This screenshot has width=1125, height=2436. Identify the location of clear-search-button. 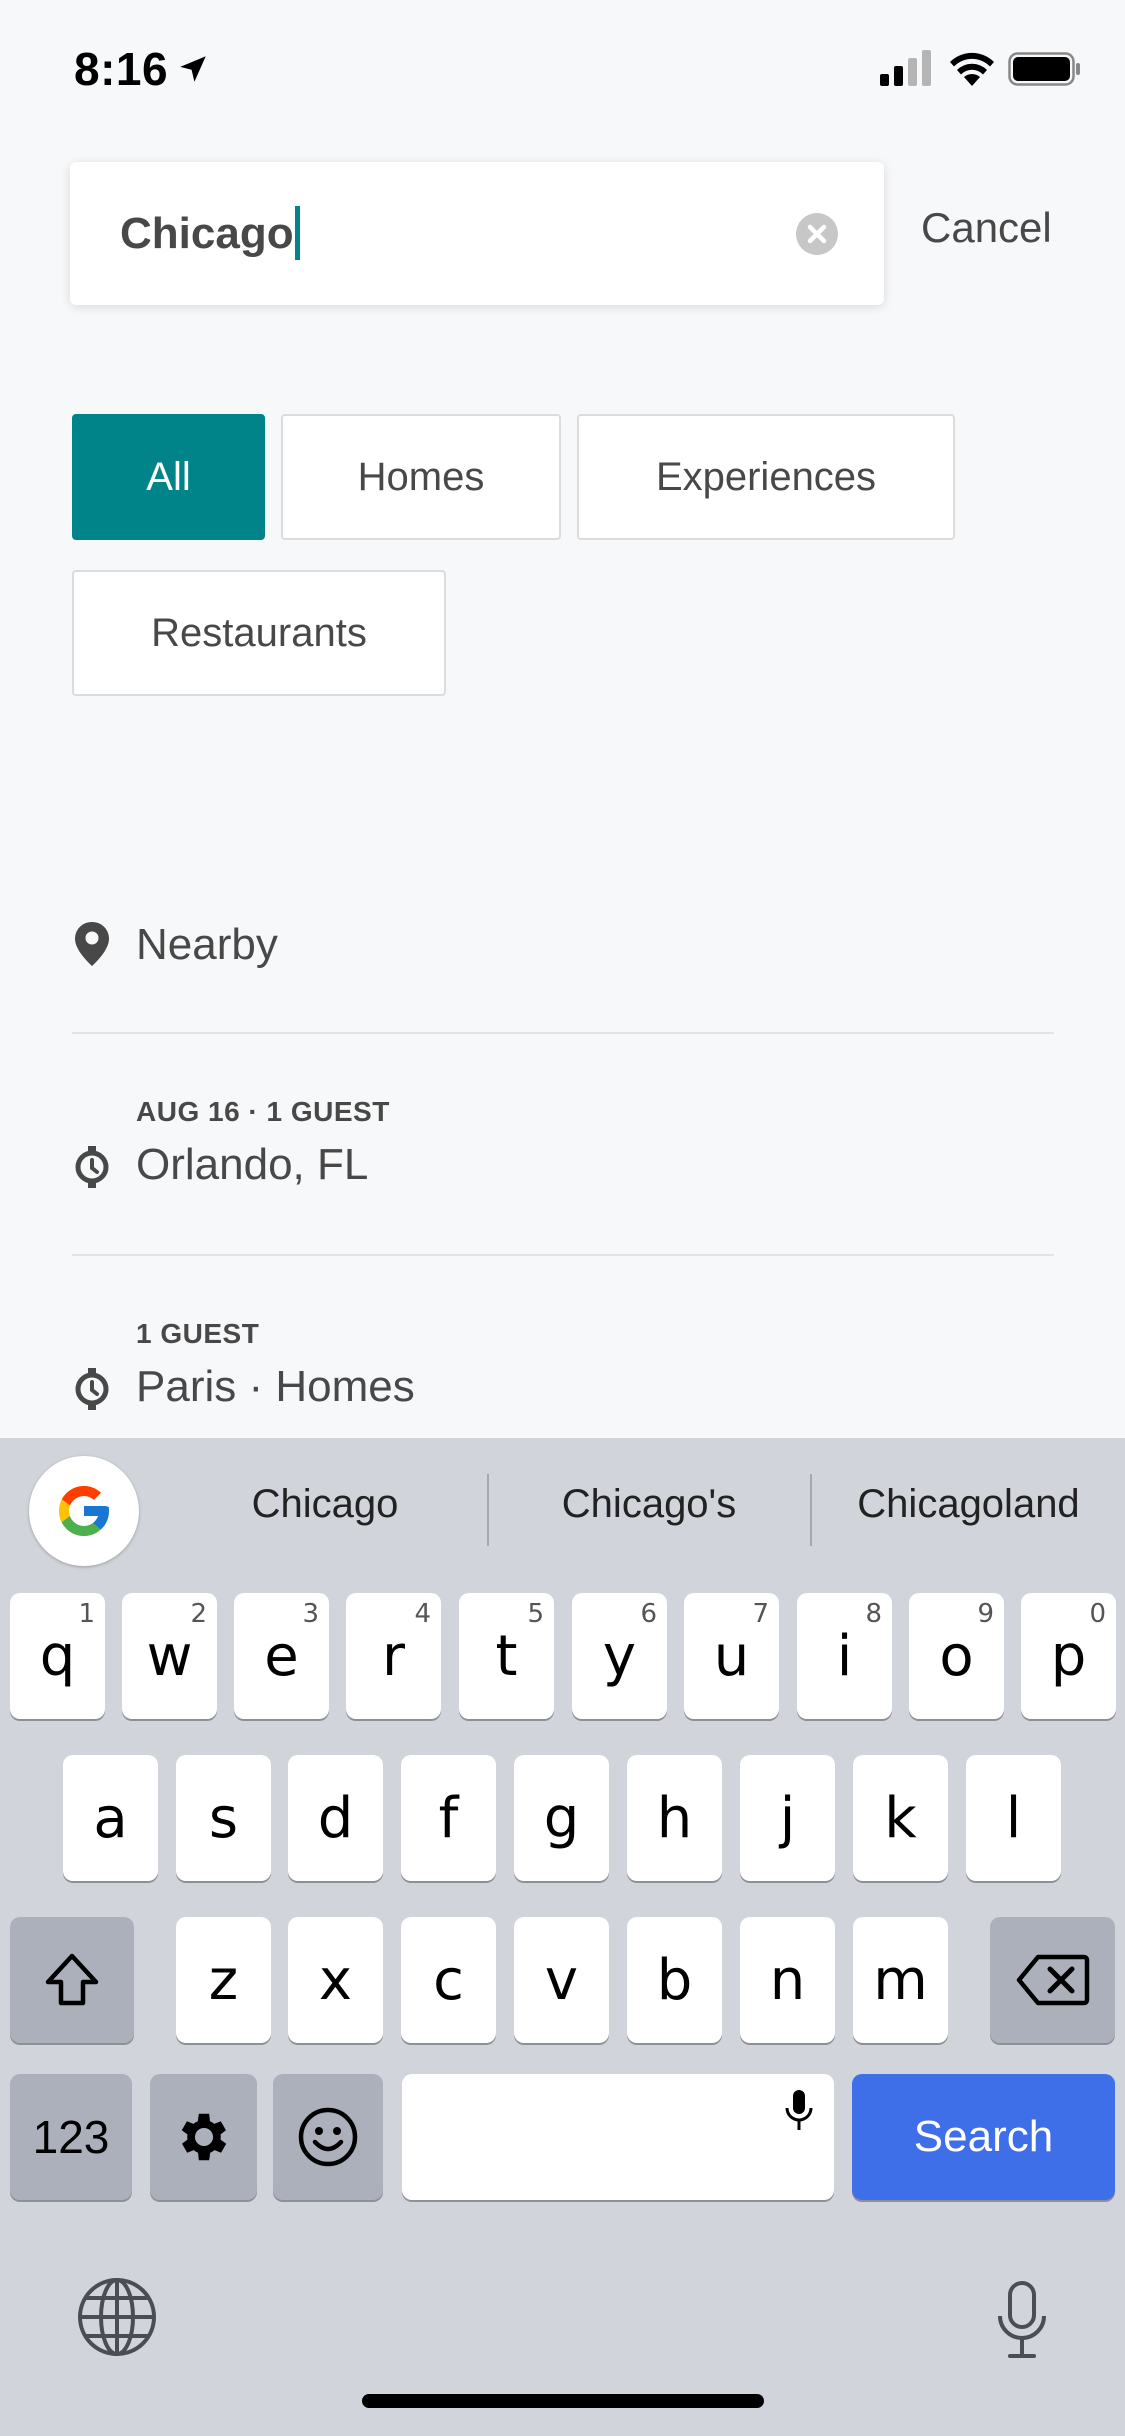
(817, 234).